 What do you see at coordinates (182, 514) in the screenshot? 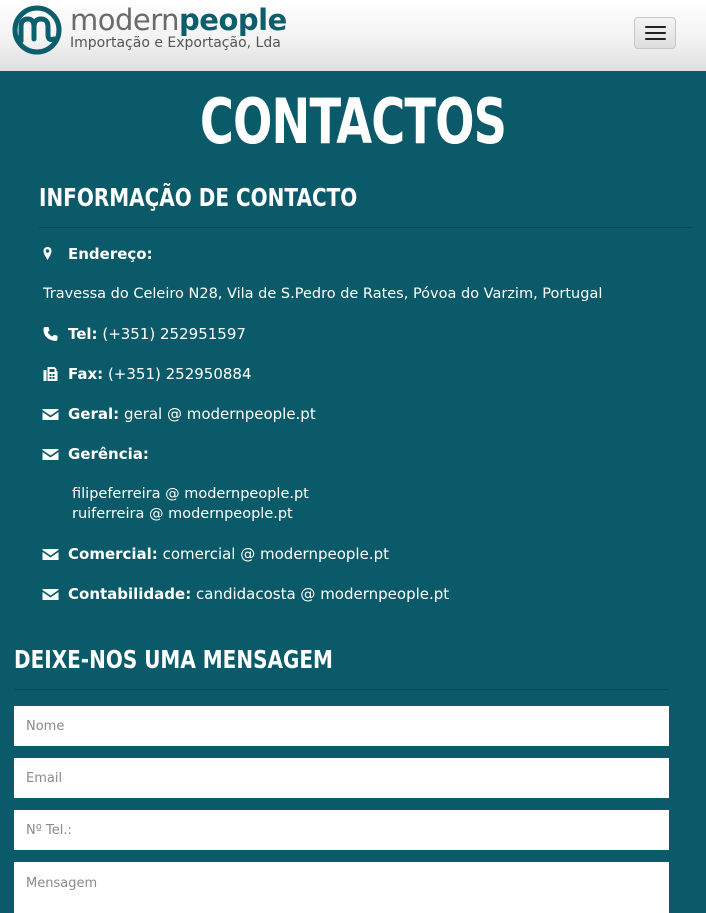
I see `gerencia-email: ruiferreira @ modernpeople.pt` at bounding box center [182, 514].